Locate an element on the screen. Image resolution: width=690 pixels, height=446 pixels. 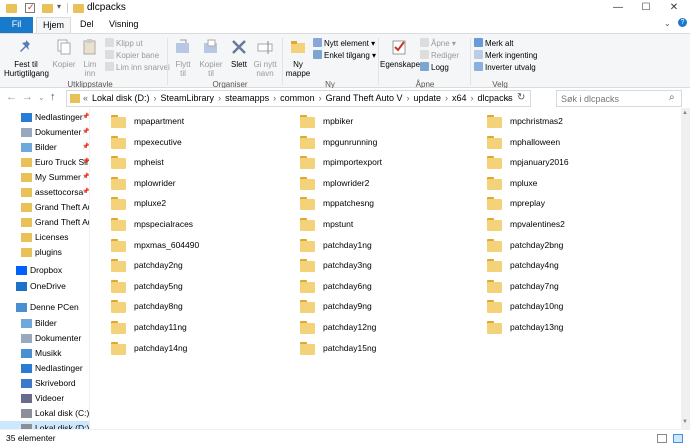
folder-item: mpjanuary2016 is located at coordinates (577, 163).